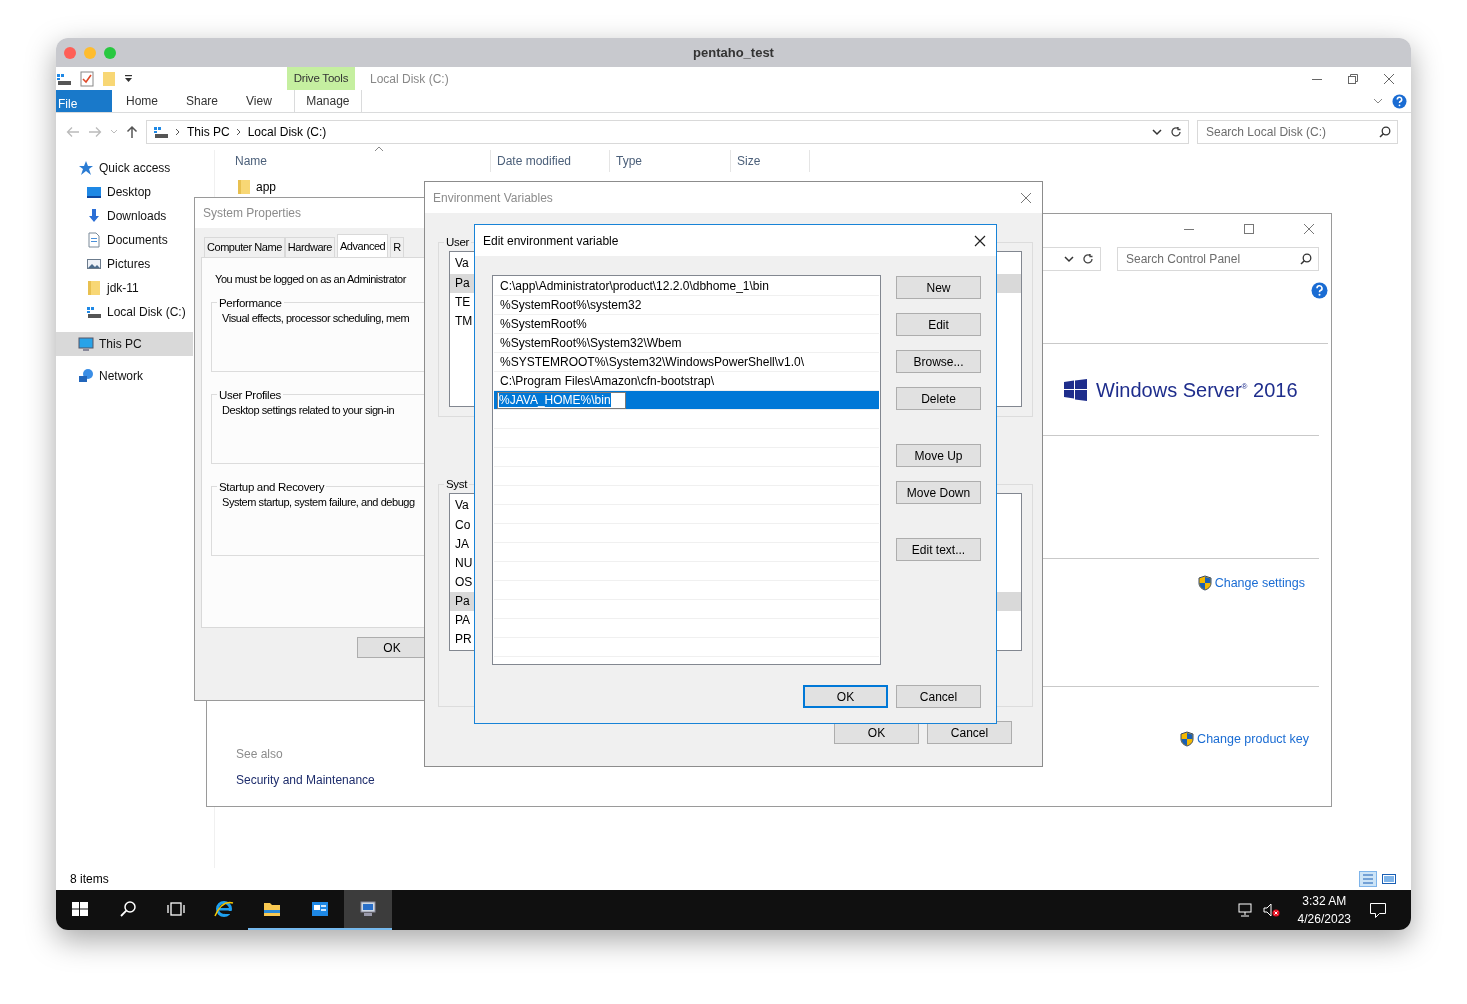  I want to click on list-row: %SystemRoot%, so click(686, 324).